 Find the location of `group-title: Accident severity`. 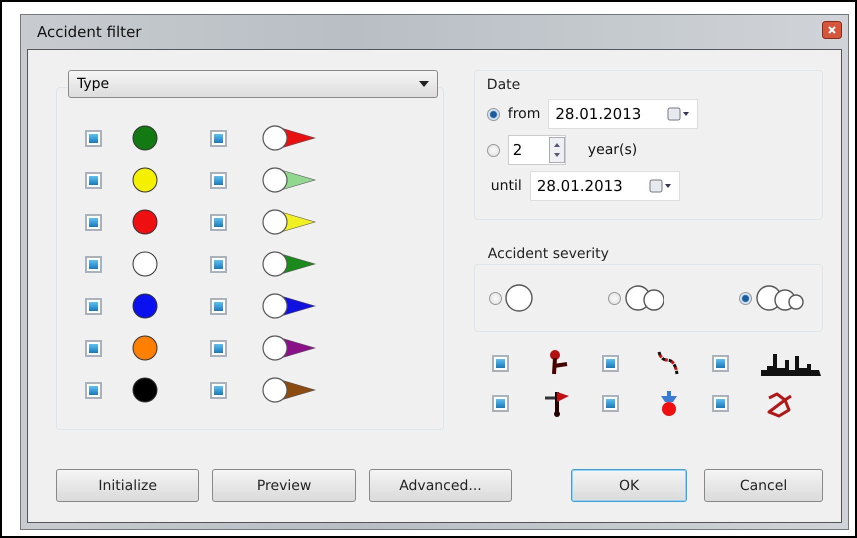

group-title: Accident severity is located at coordinates (549, 254).